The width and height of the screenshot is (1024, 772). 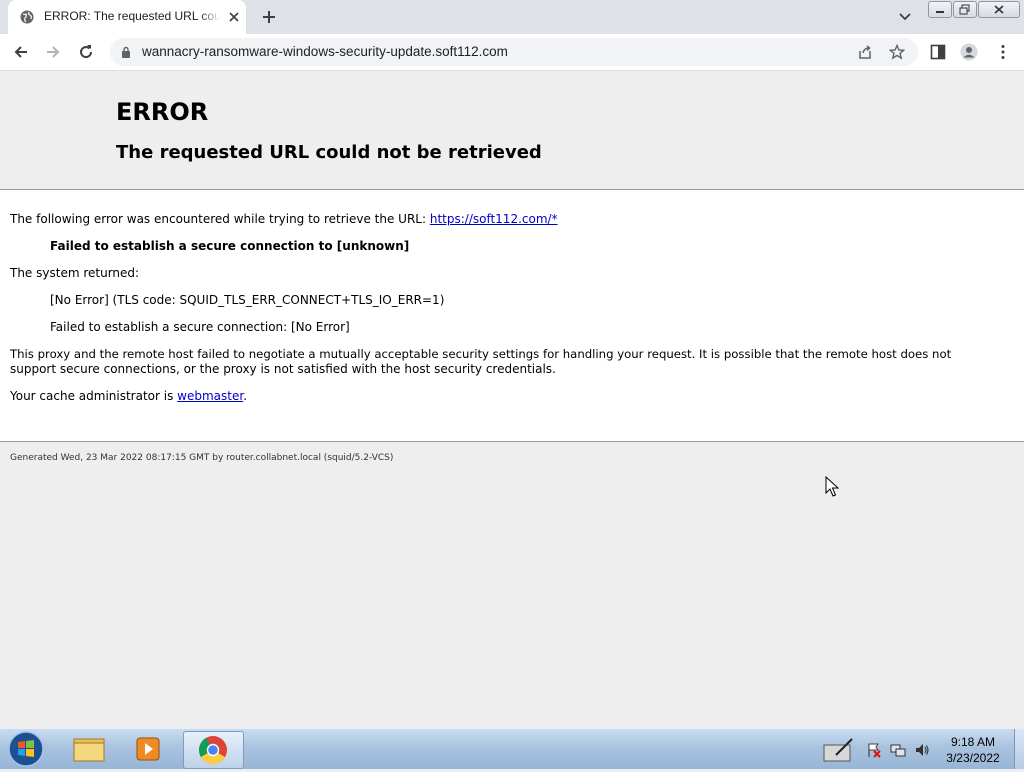 What do you see at coordinates (865, 52) in the screenshot?
I see `share-icon` at bounding box center [865, 52].